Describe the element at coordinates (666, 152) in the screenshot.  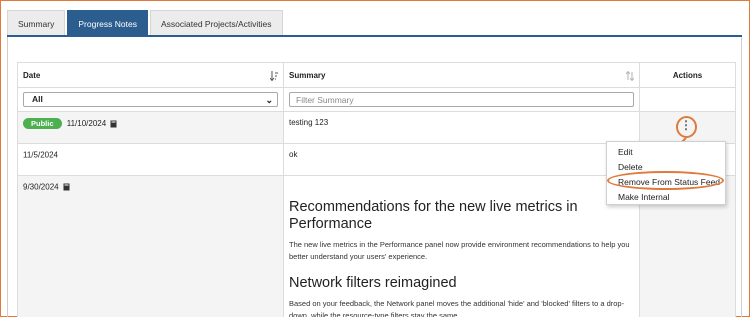
I see `menu-item-edit: Edit` at that location.